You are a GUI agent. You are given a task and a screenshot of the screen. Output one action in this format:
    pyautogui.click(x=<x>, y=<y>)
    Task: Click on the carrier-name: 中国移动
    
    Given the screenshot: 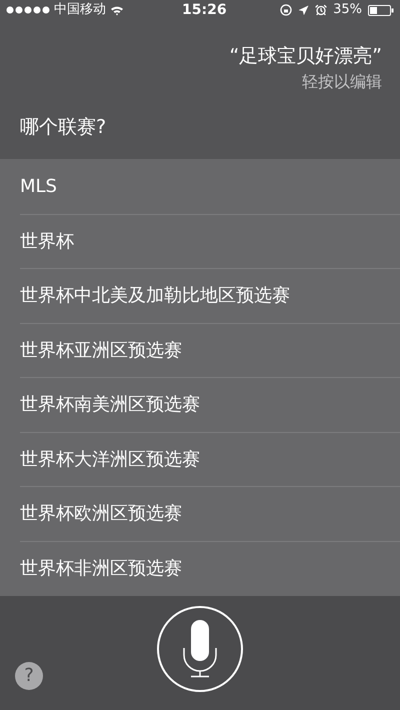 What is the action you would take?
    pyautogui.click(x=80, y=10)
    